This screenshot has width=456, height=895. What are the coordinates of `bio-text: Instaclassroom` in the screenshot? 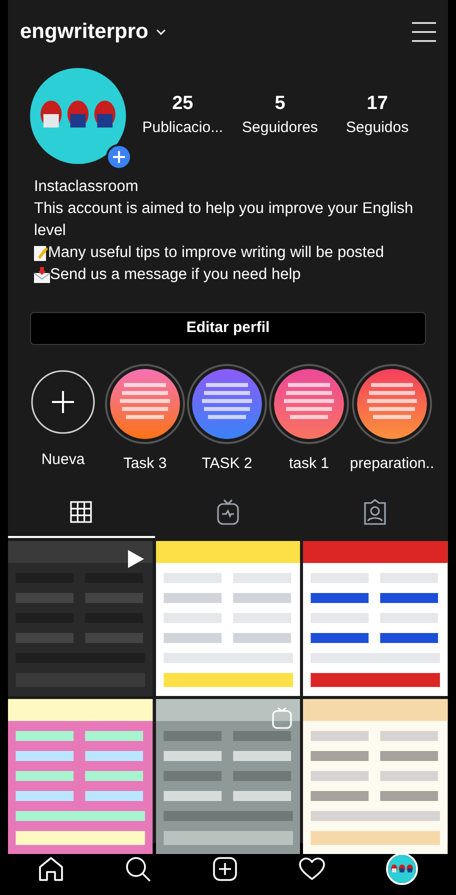 It's located at (87, 187).